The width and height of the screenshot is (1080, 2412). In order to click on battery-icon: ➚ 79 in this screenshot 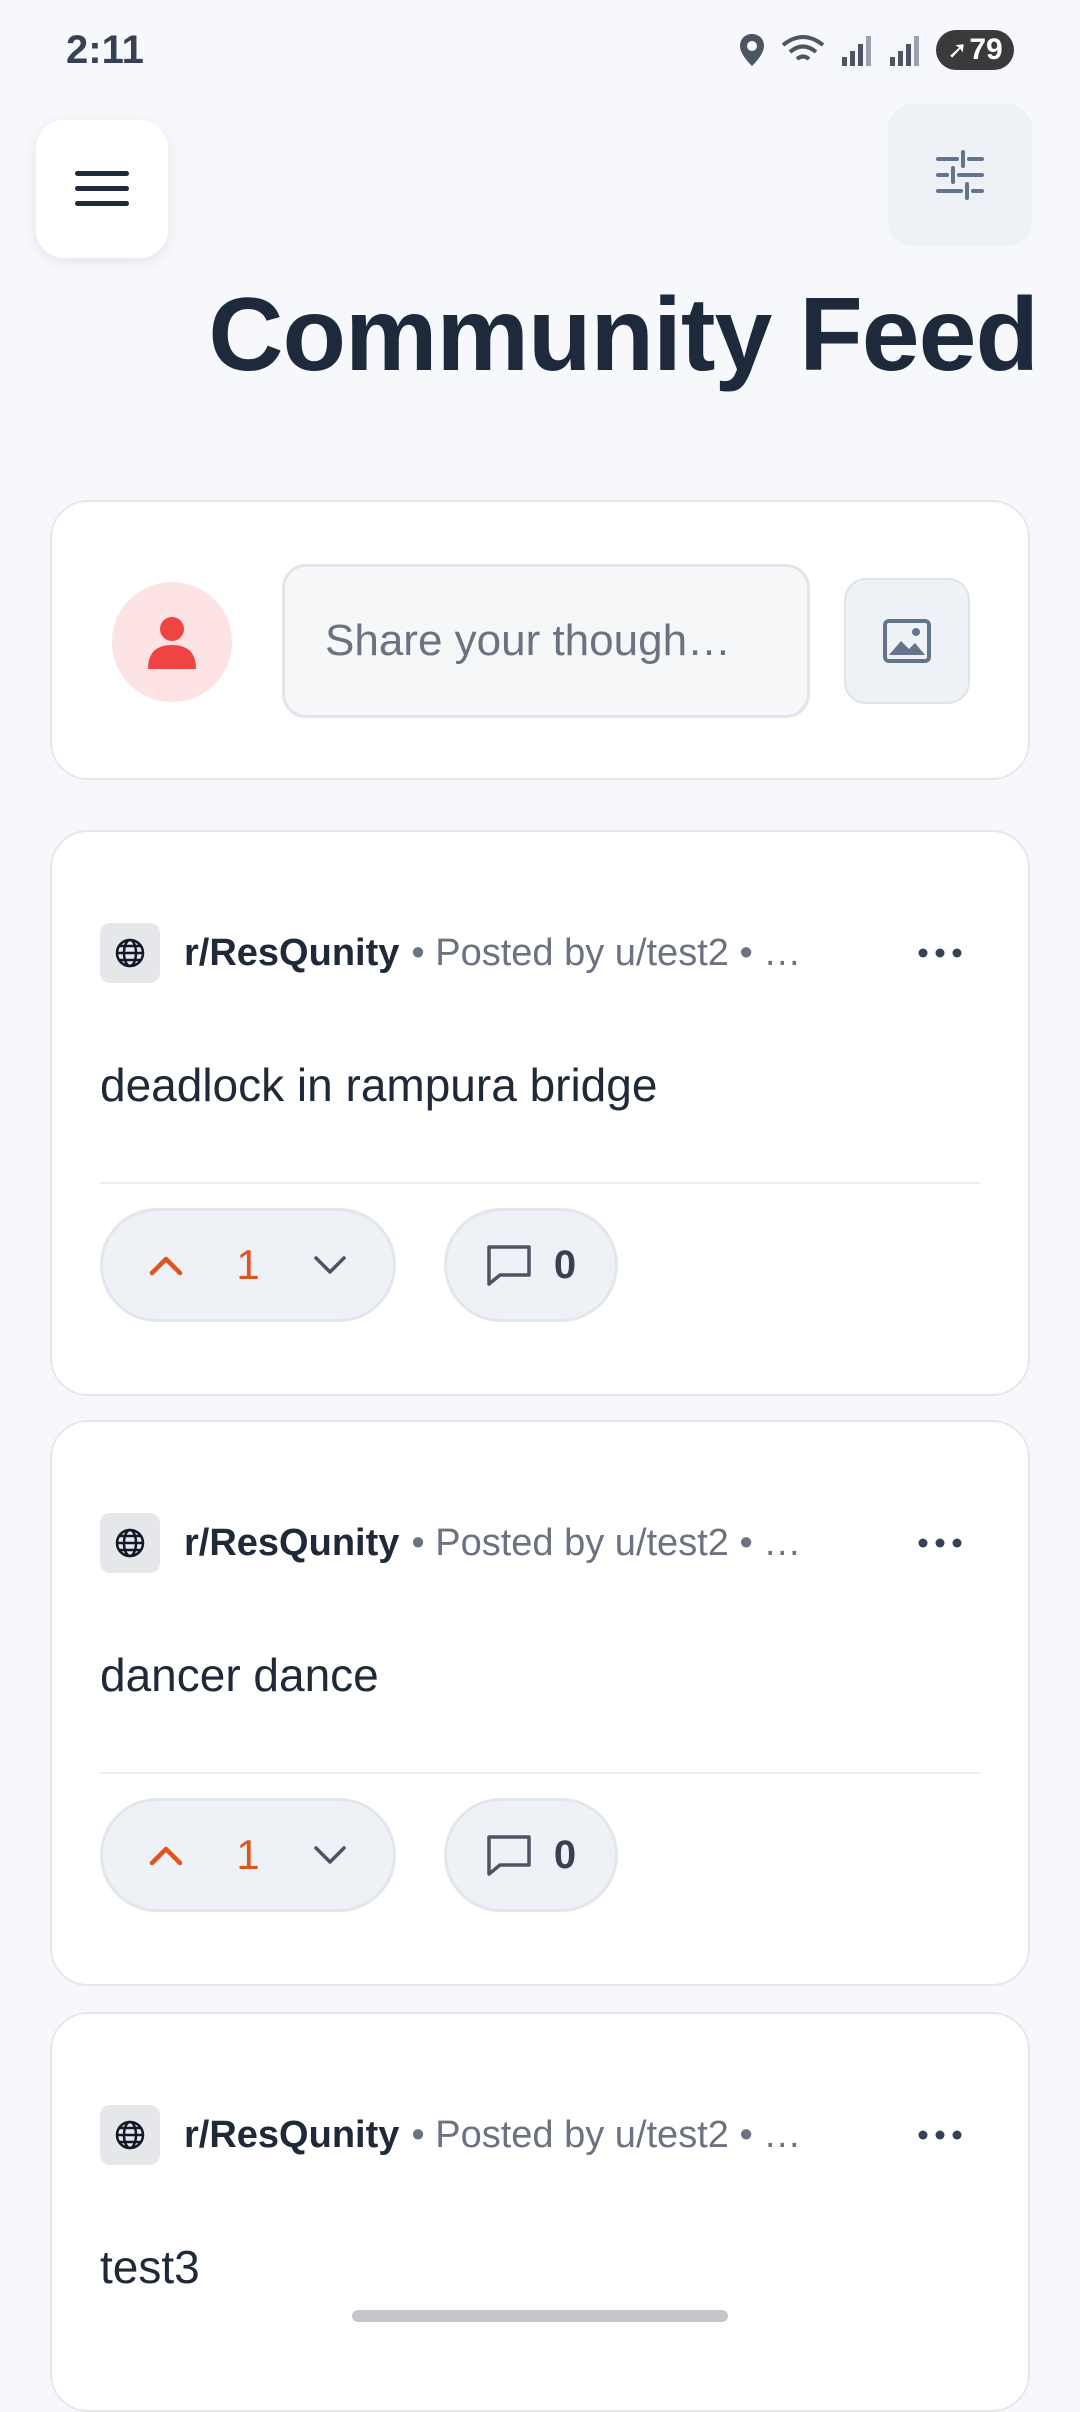, I will do `click(975, 50)`.